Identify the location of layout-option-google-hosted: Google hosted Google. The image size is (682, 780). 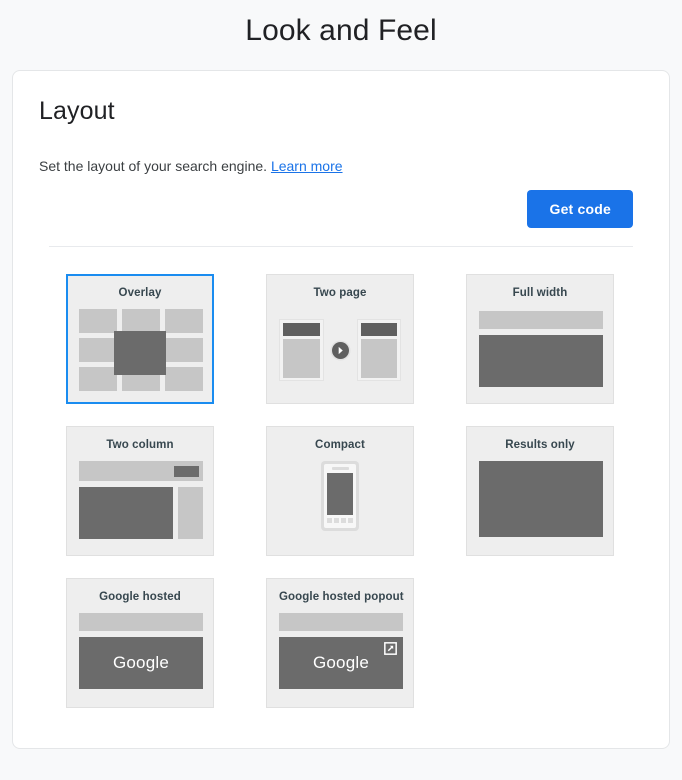
(140, 643).